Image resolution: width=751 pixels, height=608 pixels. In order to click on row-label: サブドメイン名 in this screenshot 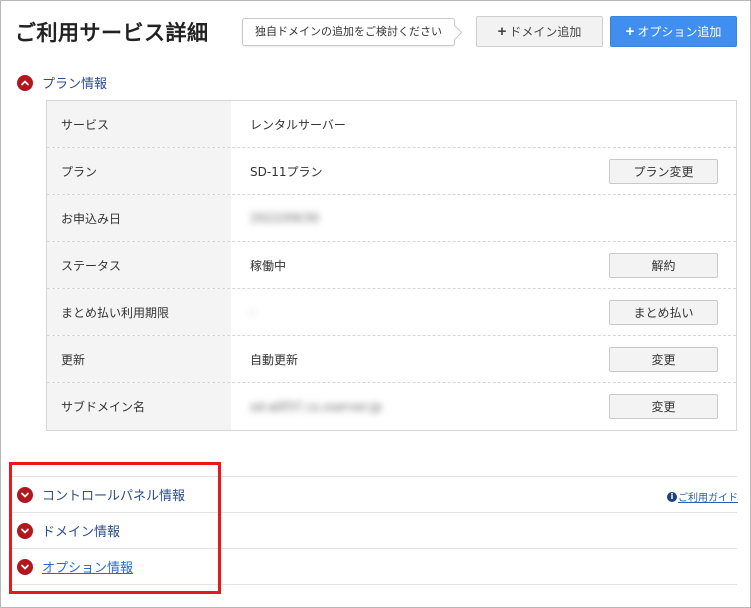, I will do `click(139, 406)`.